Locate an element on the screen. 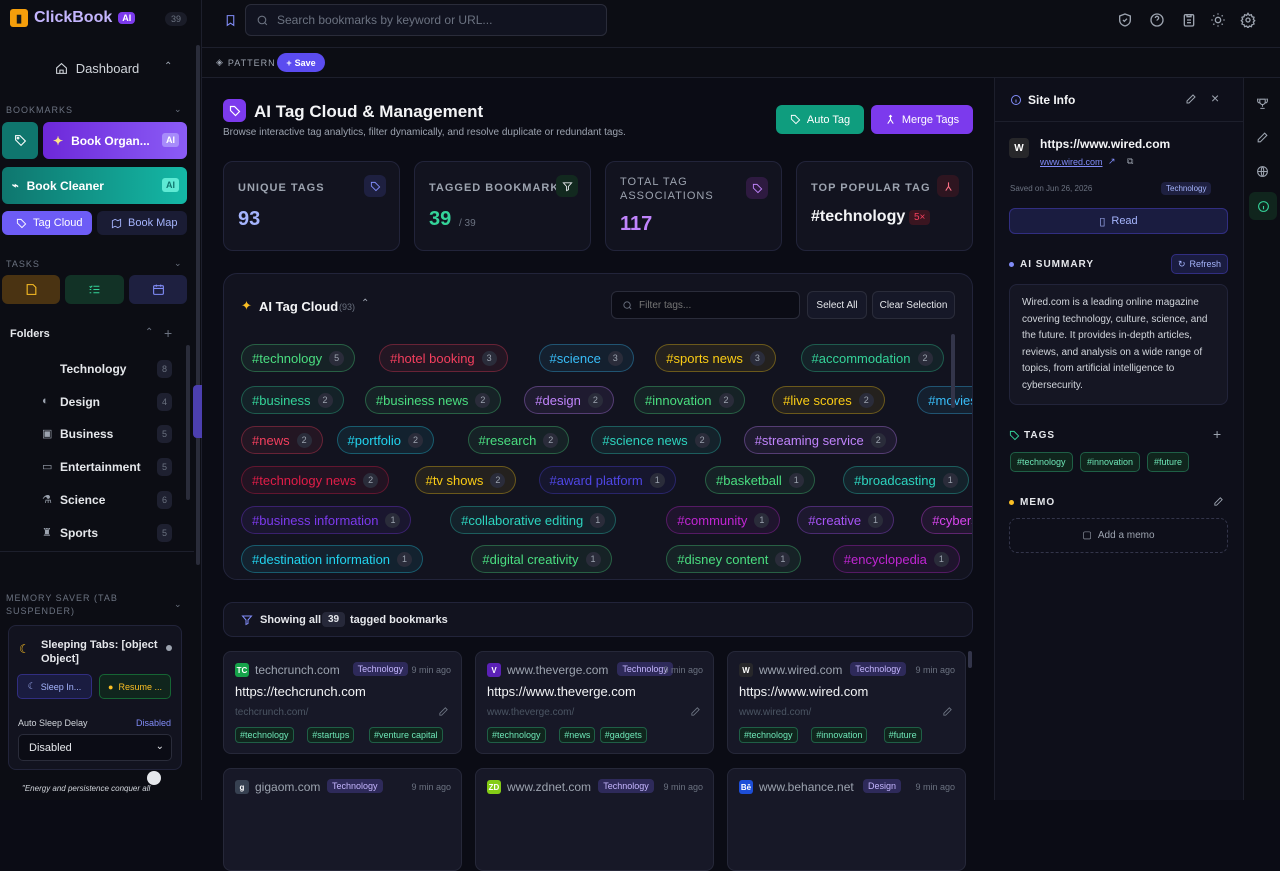 This screenshot has width=1280, height=871. sidebar-scrollbar is located at coordinates (198, 305).